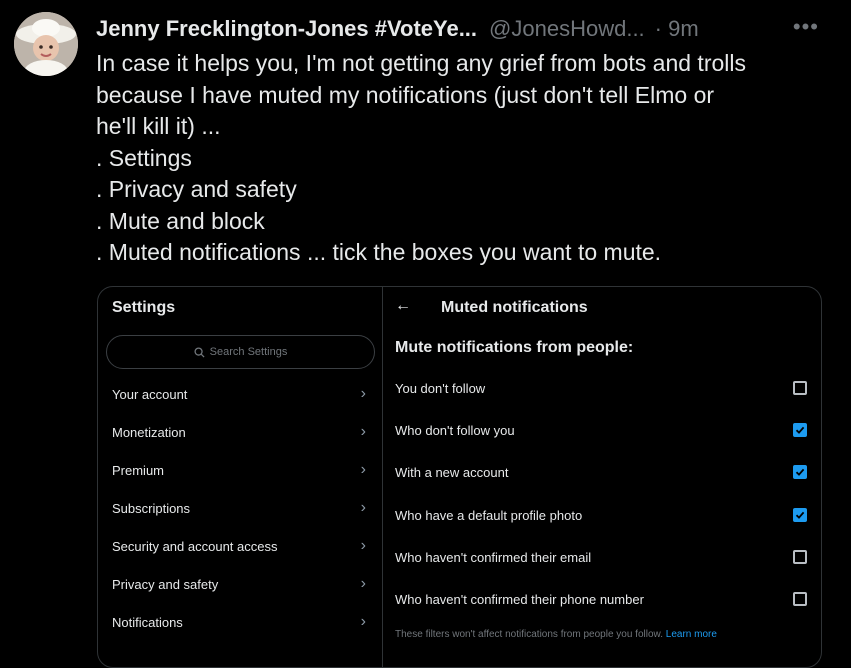 The width and height of the screenshot is (851, 668). Describe the element at coordinates (144, 307) in the screenshot. I see `settings-title: Settings` at that location.